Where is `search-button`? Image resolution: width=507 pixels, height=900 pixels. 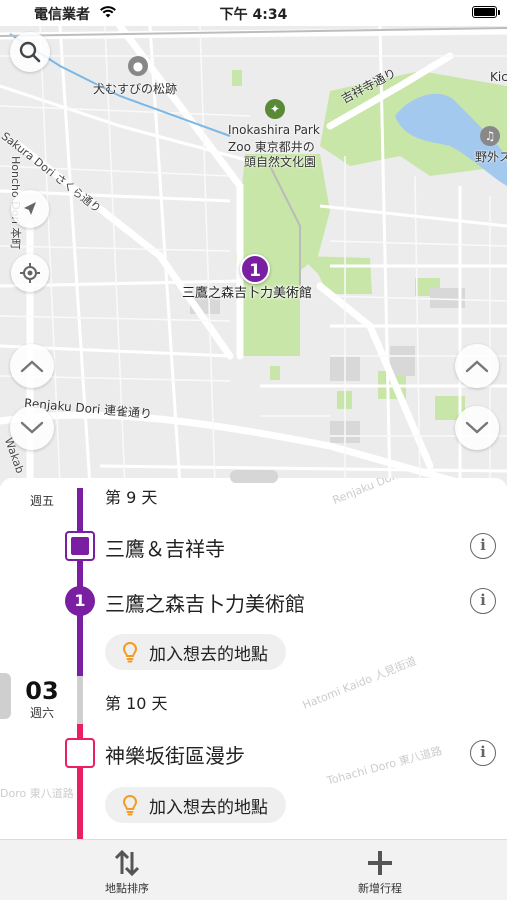
search-button is located at coordinates (30, 52).